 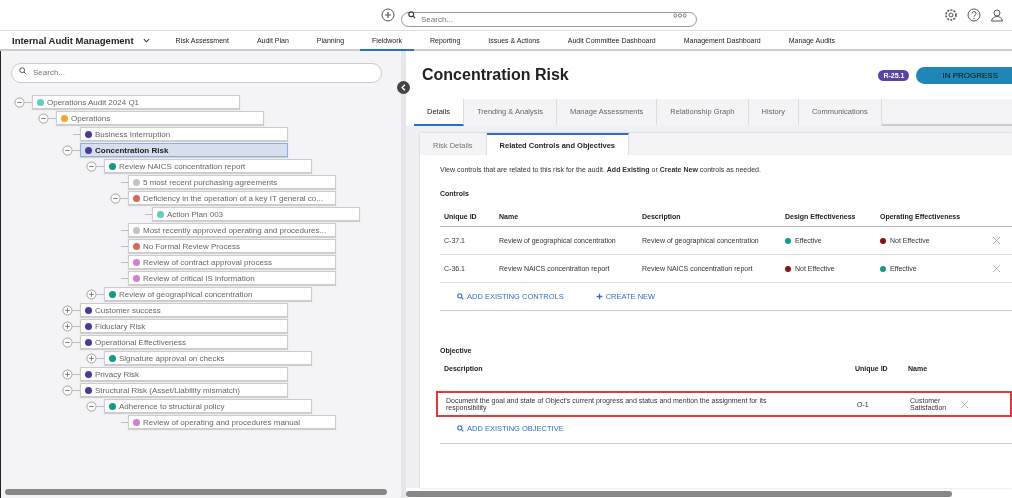 I want to click on tree-node: Operations, so click(x=160, y=118).